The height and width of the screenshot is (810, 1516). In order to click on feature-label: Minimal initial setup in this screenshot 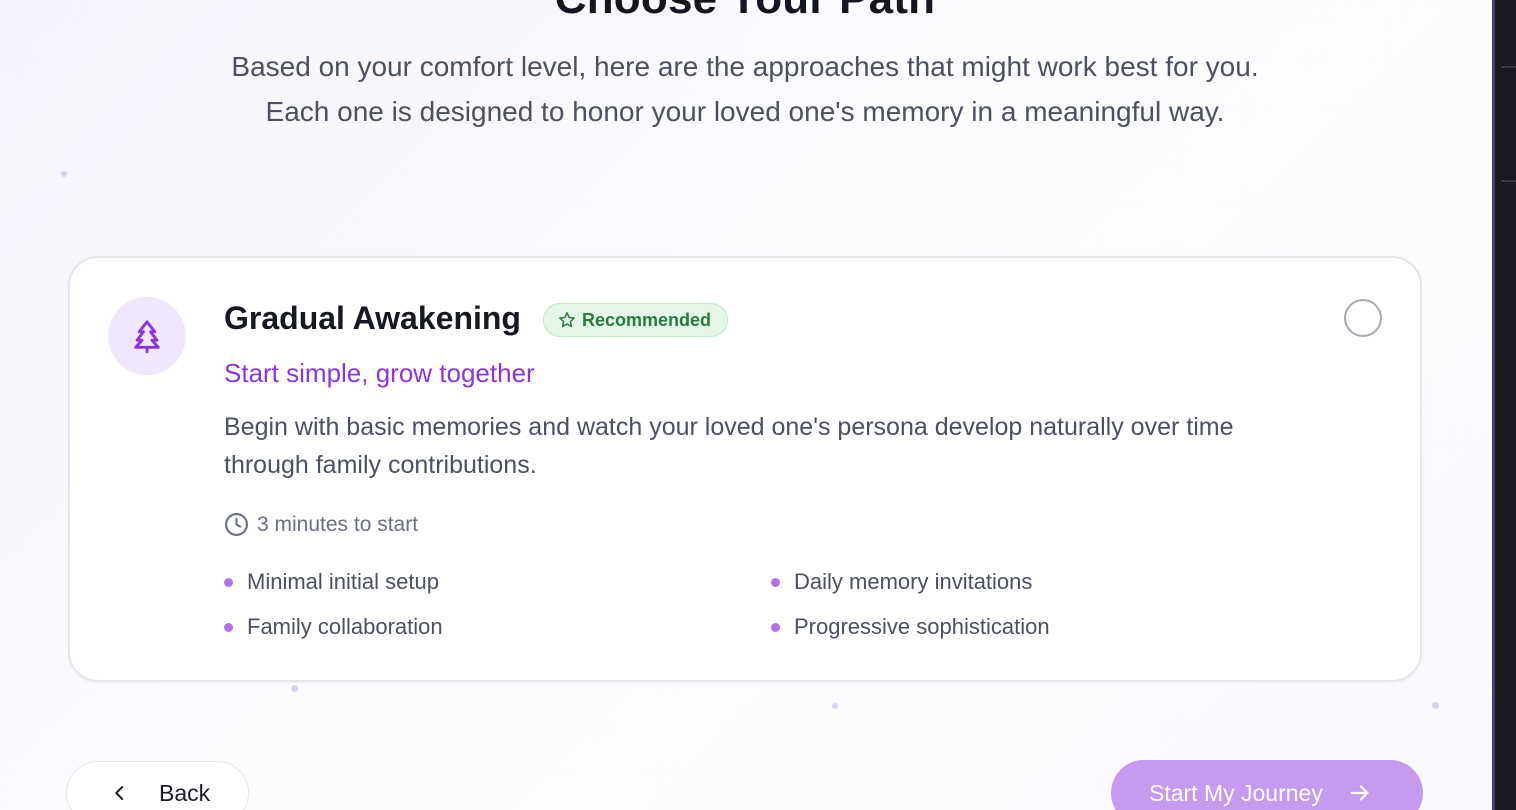, I will do `click(343, 581)`.